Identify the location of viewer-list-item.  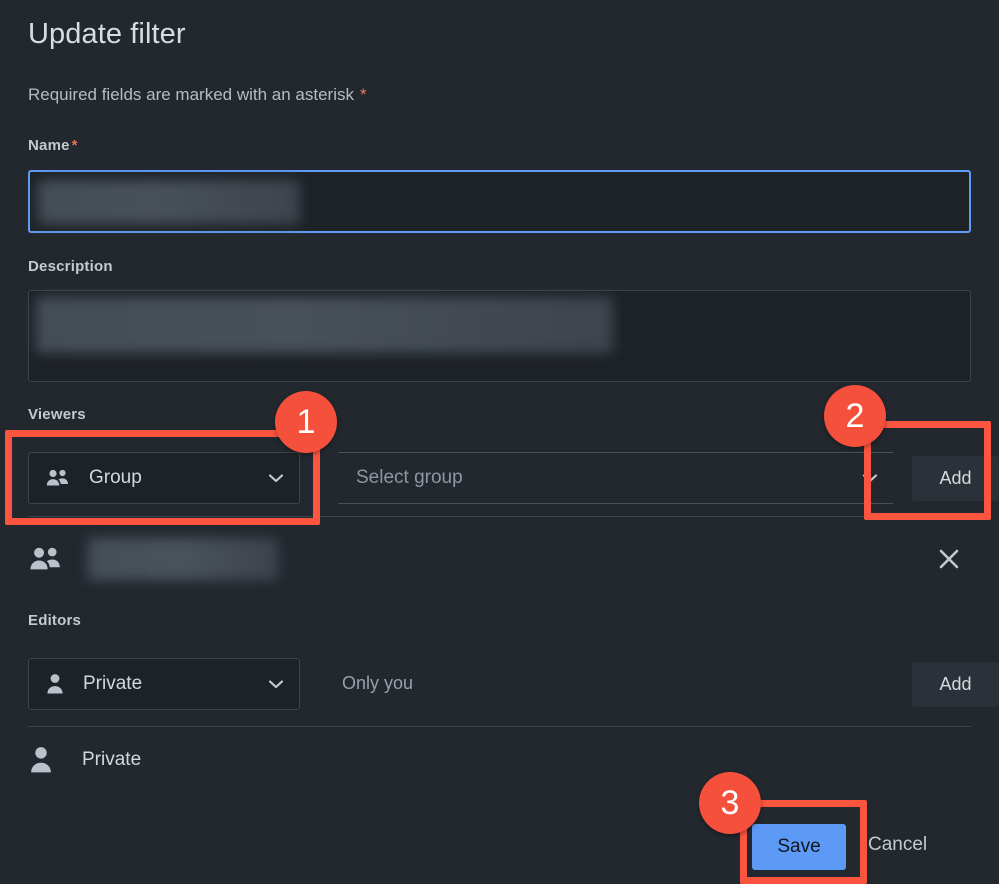
(499, 559).